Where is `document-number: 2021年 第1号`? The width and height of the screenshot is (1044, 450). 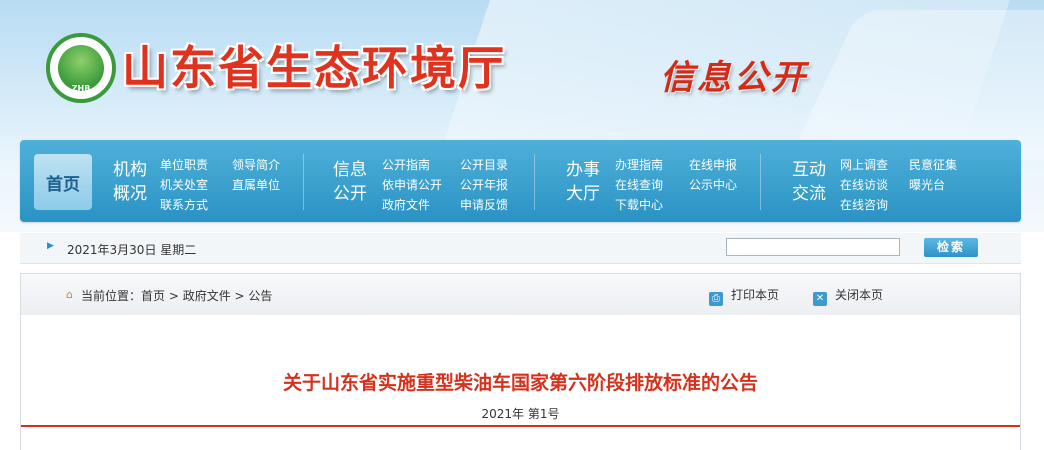
document-number: 2021年 第1号 is located at coordinates (520, 414).